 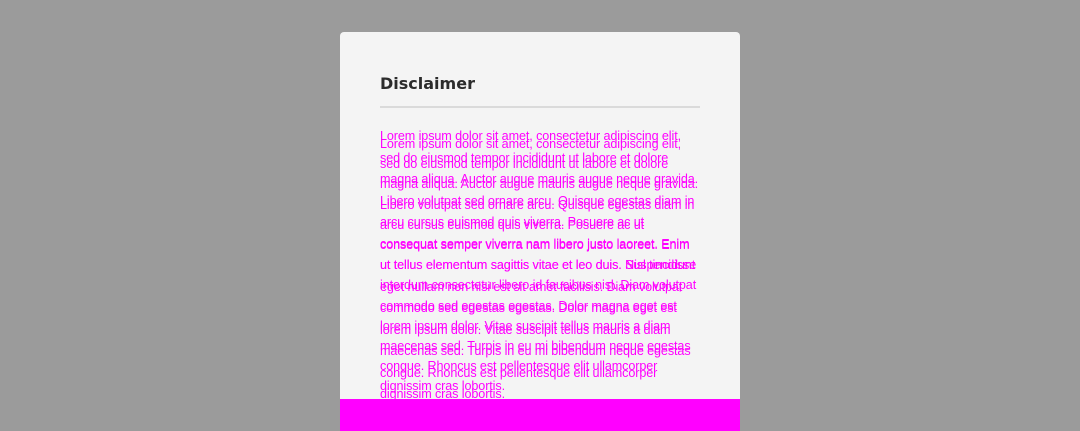 What do you see at coordinates (540, 107) in the screenshot?
I see `title-divider` at bounding box center [540, 107].